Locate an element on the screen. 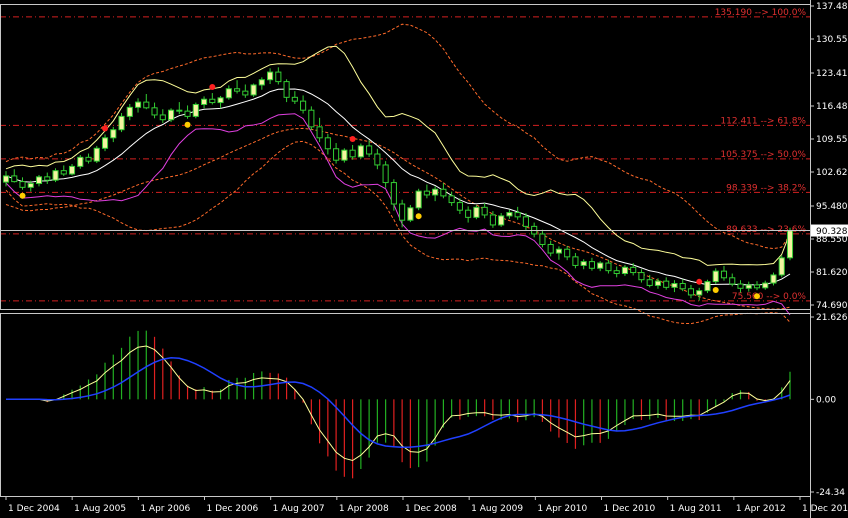  time-tick-label: 1 Dec 2008 is located at coordinates (431, 509).